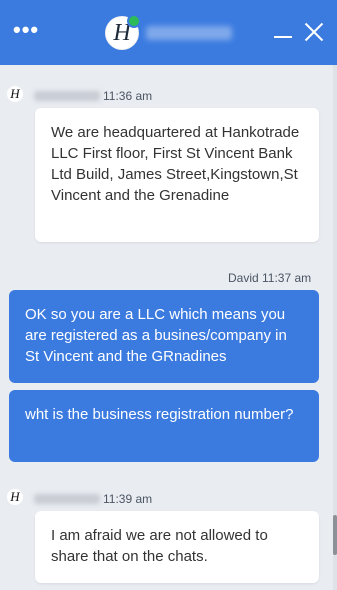  Describe the element at coordinates (128, 499) in the screenshot. I see `message-time: 11:39 am` at that location.